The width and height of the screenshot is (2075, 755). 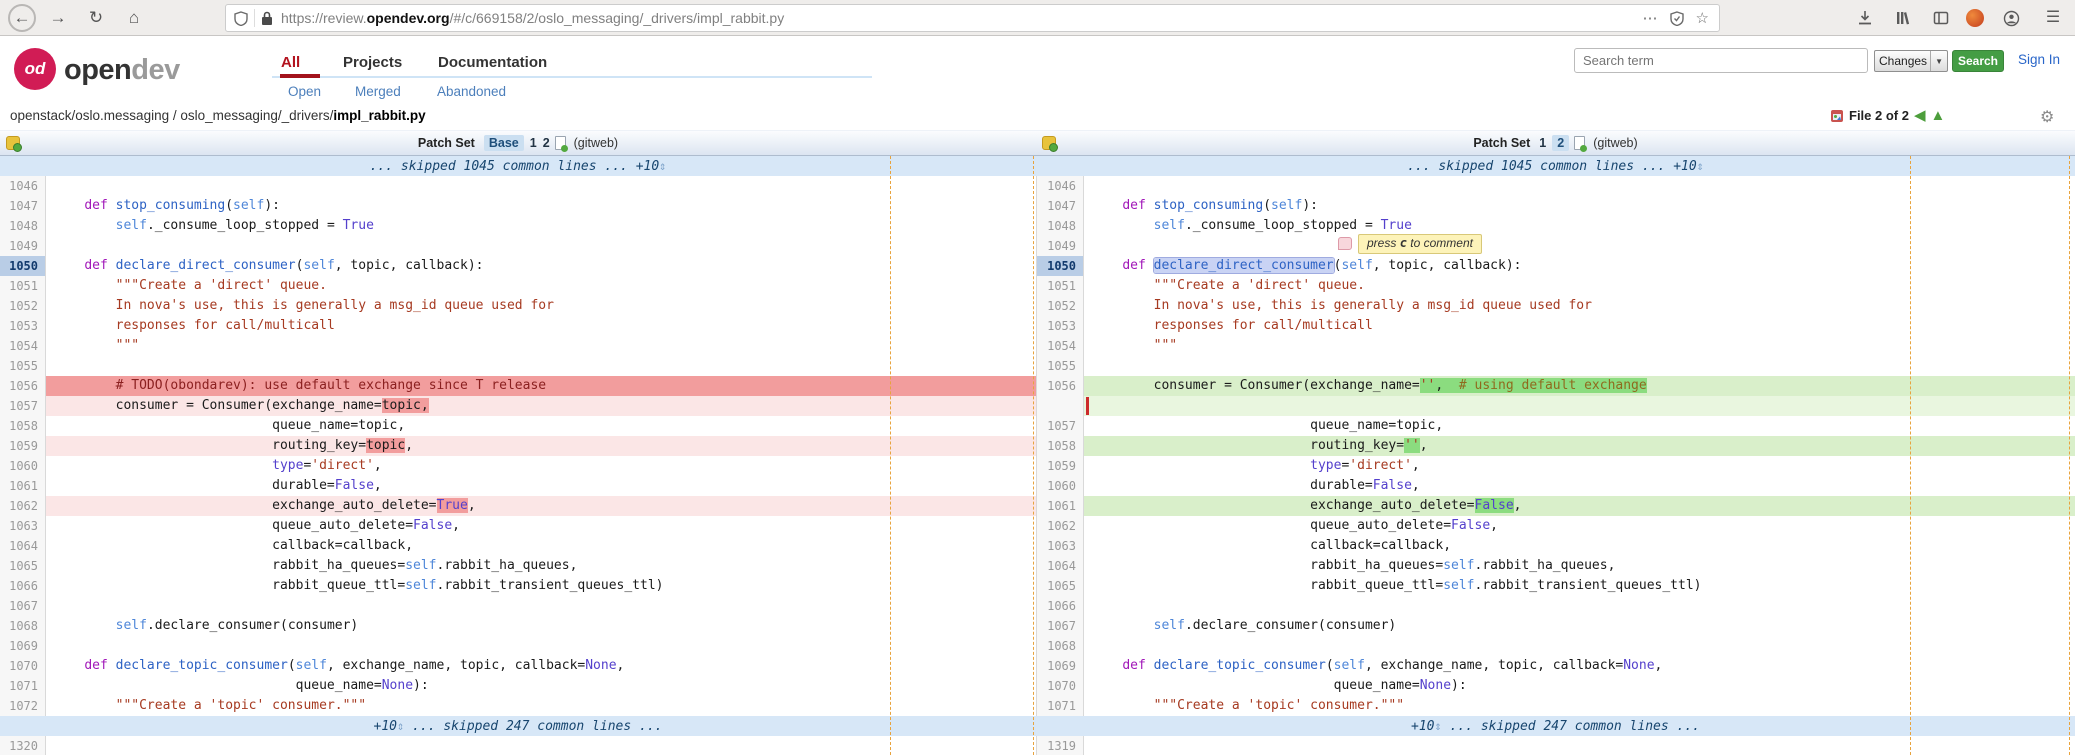 What do you see at coordinates (304, 91) in the screenshot?
I see `subtab-open: Open` at bounding box center [304, 91].